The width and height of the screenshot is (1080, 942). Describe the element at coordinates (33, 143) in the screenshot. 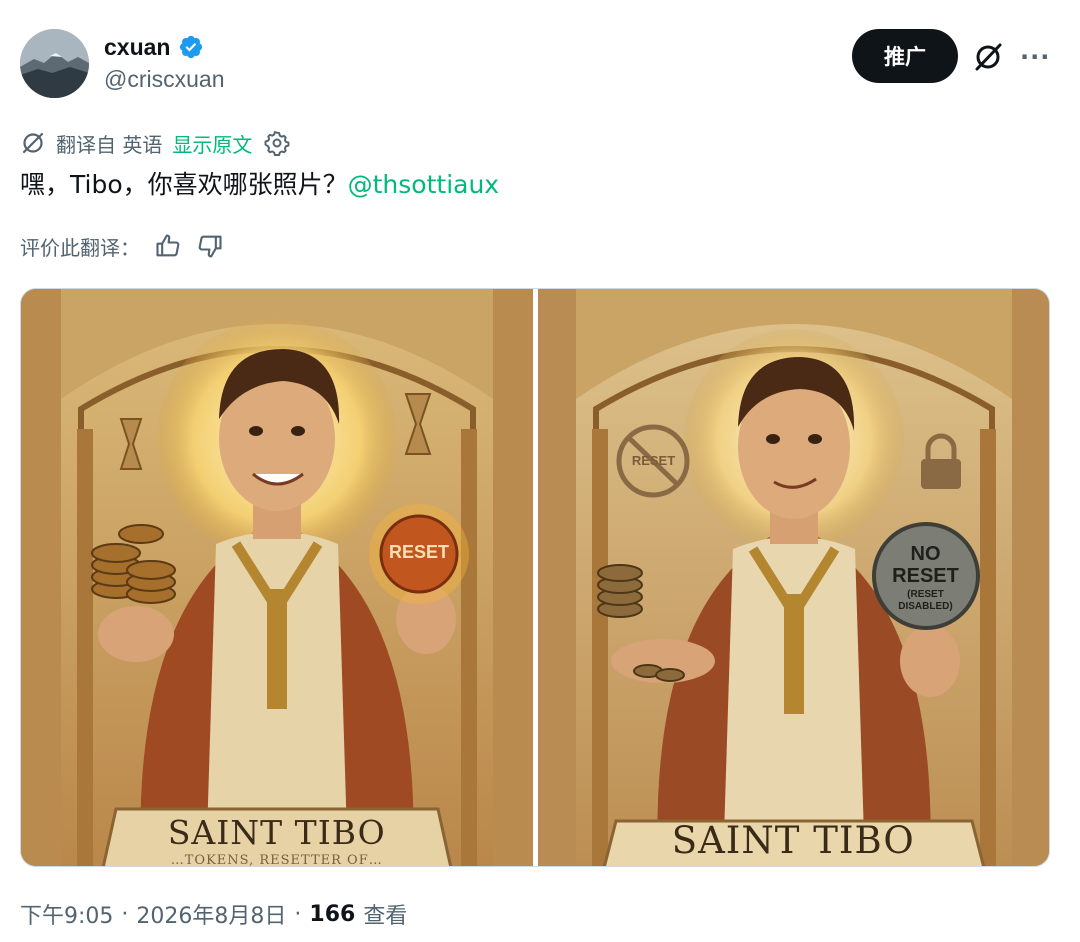

I see `translate-icon` at that location.